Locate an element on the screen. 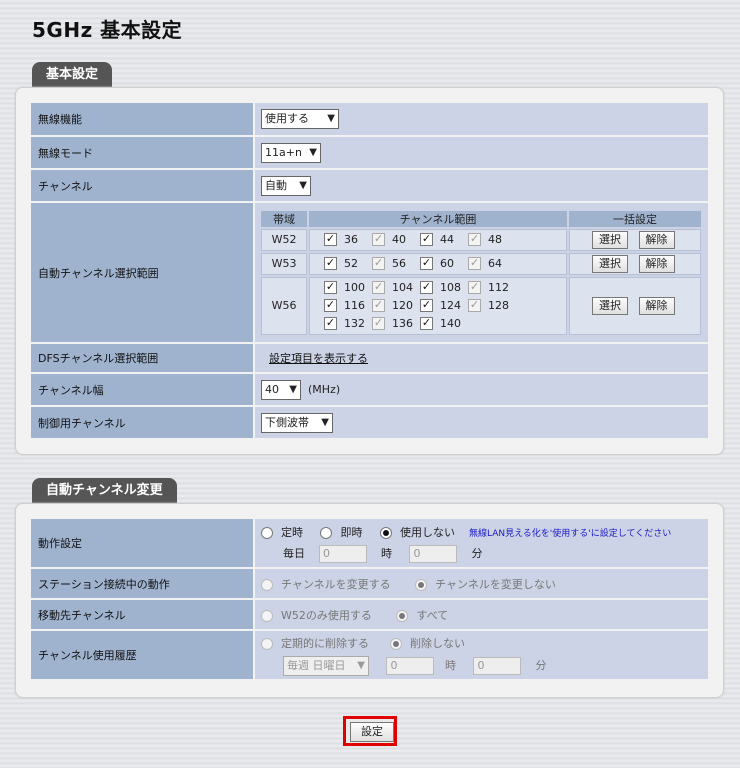  row-station: ステーション接続中の動作 チャンネルを変更する チャンネルを変更しない is located at coordinates (369, 583).